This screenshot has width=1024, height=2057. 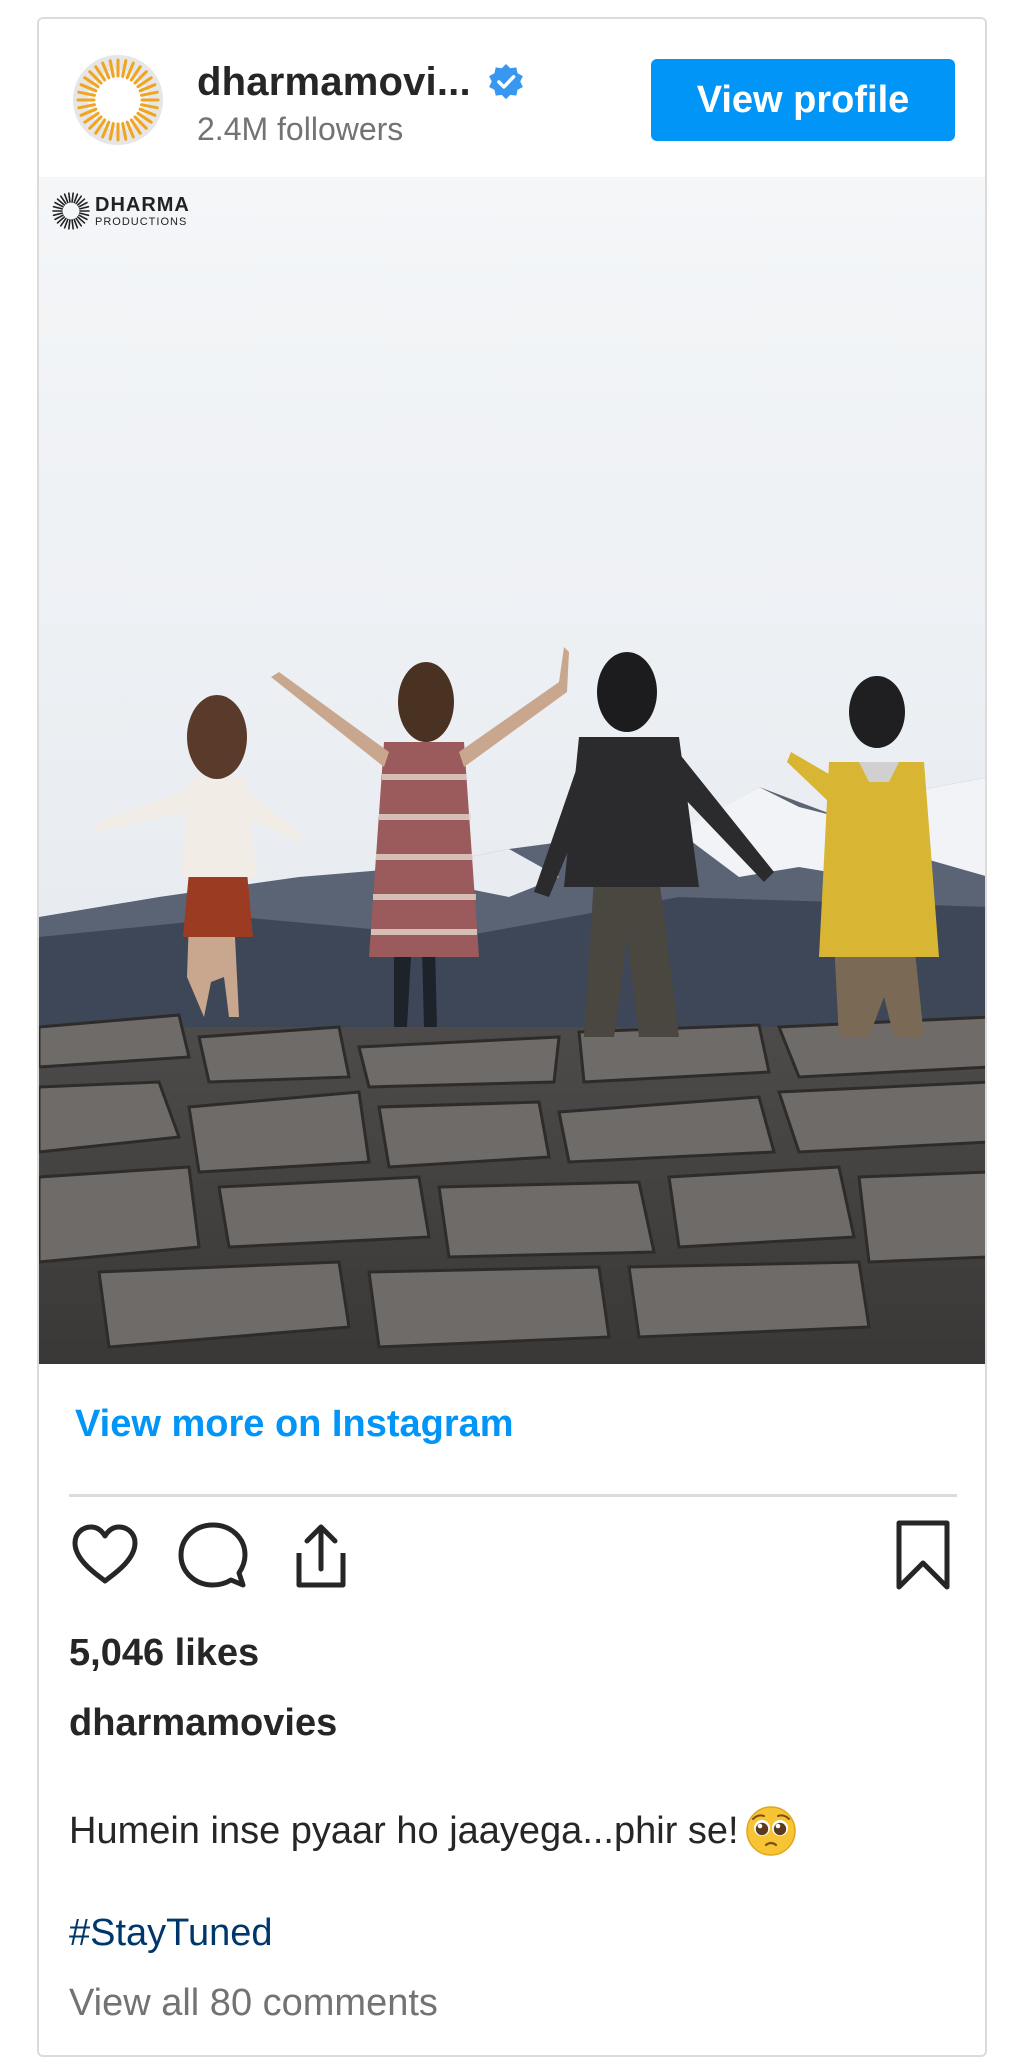 I want to click on pleading-face-emoji, so click(x=770, y=1831).